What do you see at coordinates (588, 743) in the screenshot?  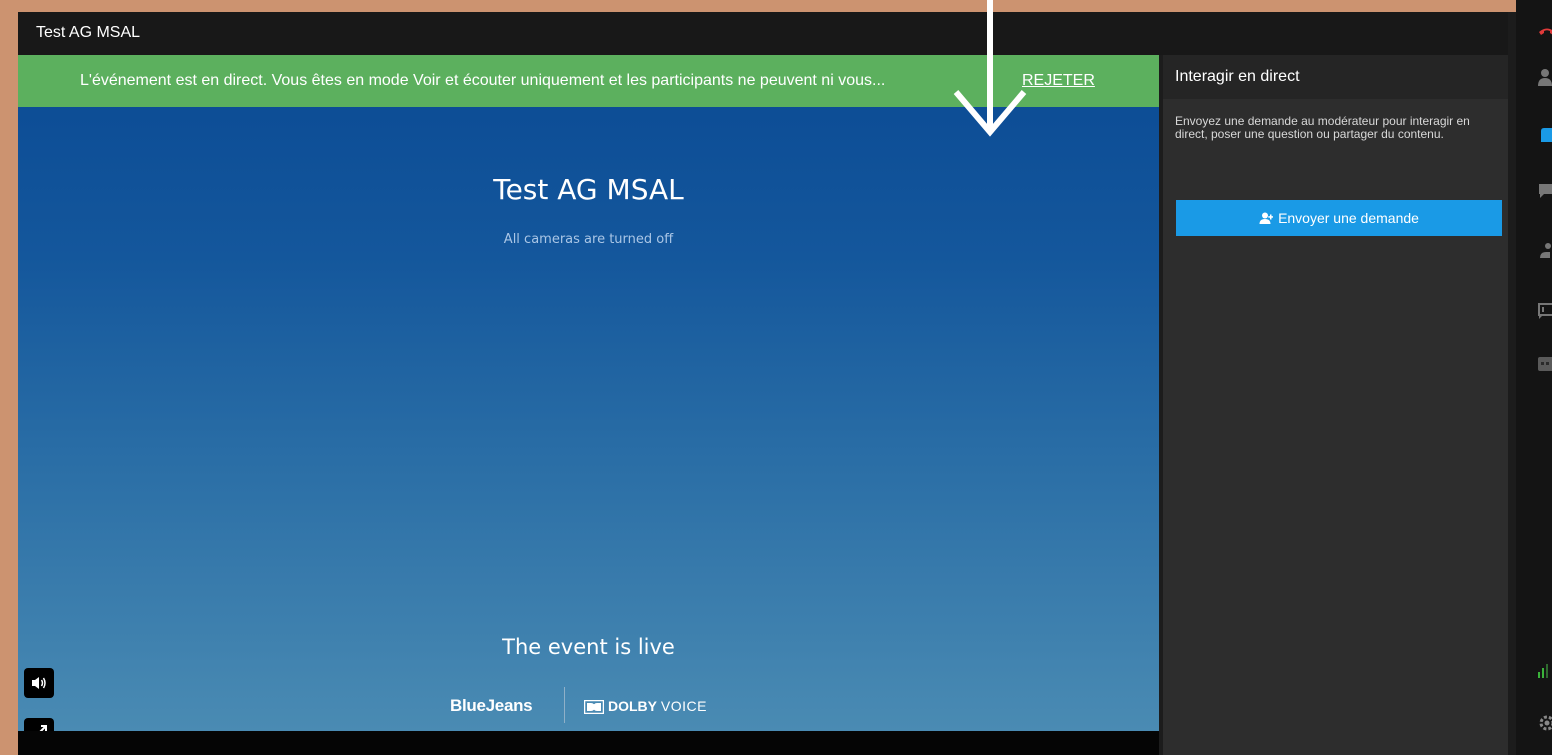 I see `stage-footer` at bounding box center [588, 743].